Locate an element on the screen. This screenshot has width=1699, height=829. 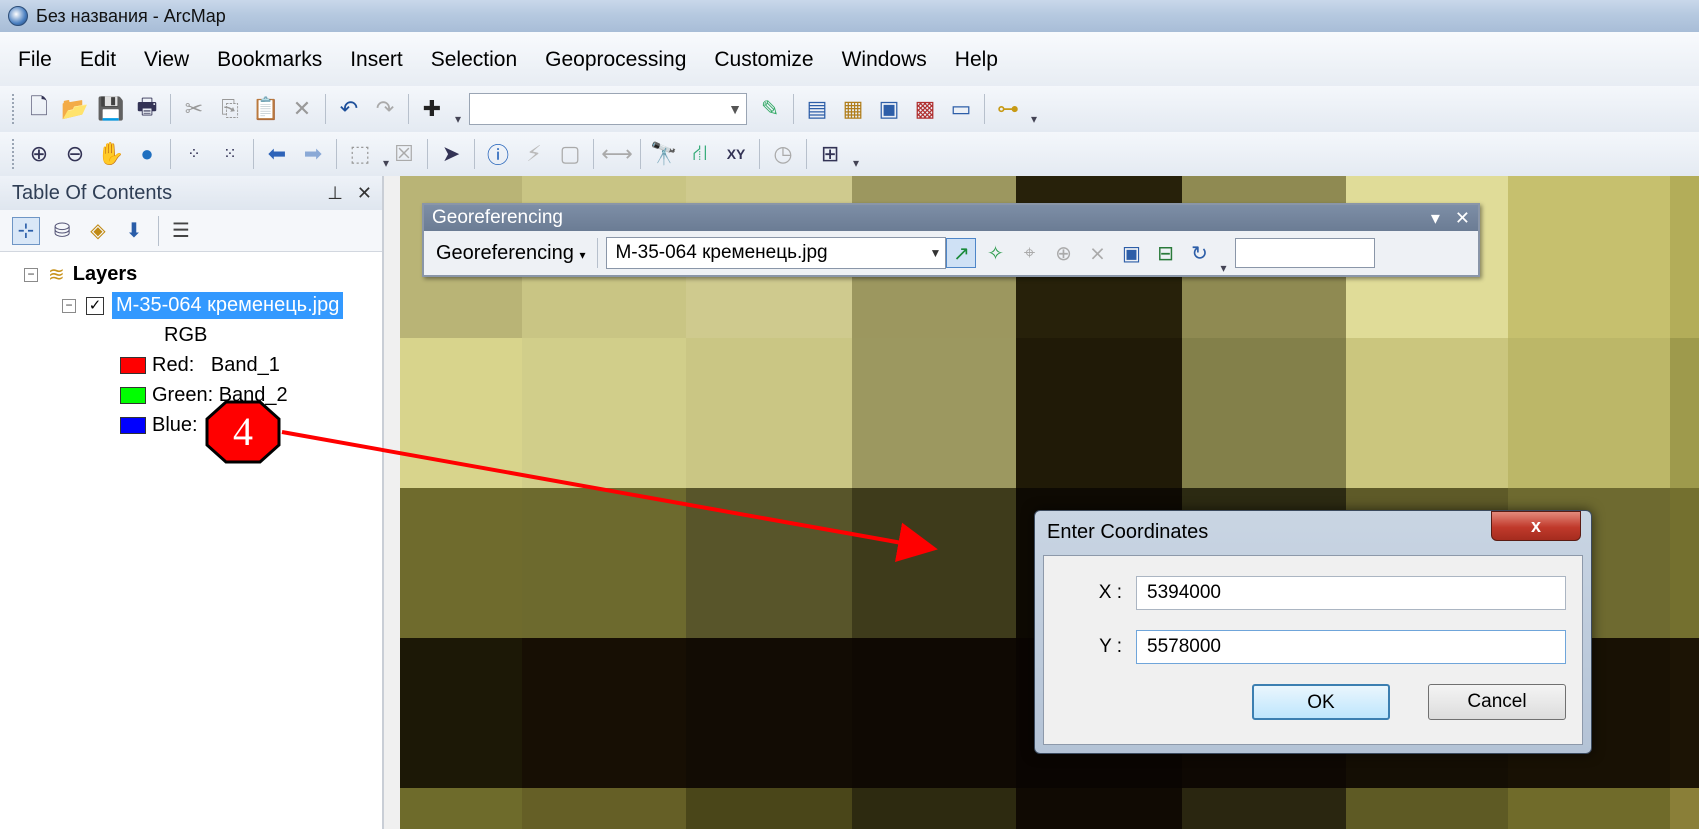
list-by-visibility-icon: ◈ is located at coordinates (98, 231).